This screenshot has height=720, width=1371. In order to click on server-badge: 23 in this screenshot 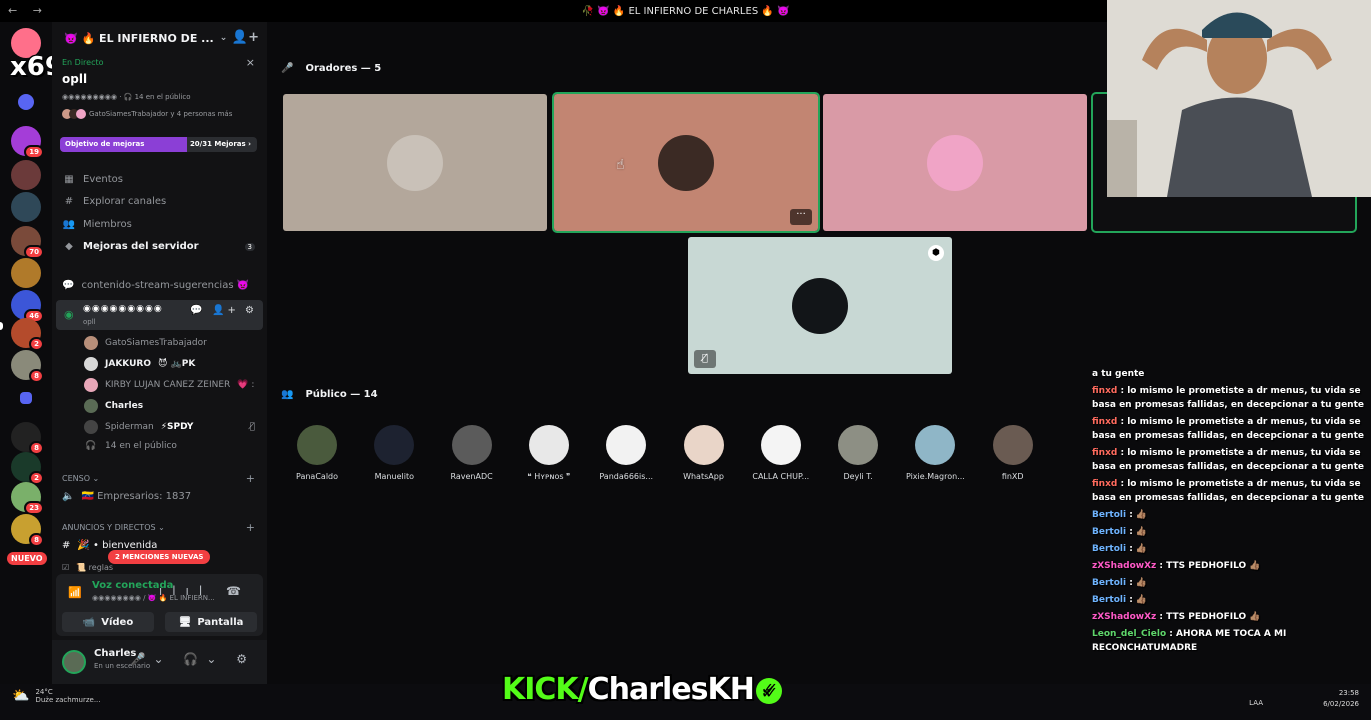, I will do `click(34, 508)`.